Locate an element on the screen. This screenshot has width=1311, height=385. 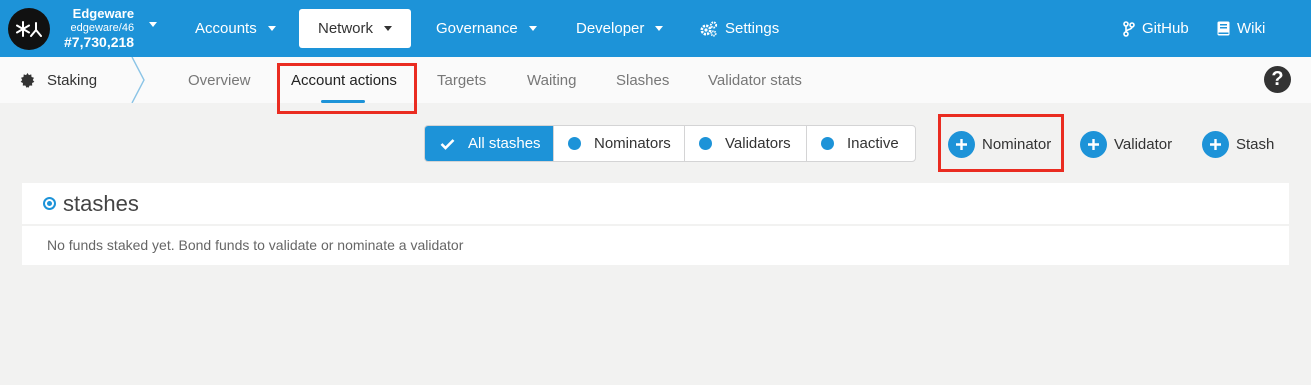
filter-validators: Validators is located at coordinates (746, 143).